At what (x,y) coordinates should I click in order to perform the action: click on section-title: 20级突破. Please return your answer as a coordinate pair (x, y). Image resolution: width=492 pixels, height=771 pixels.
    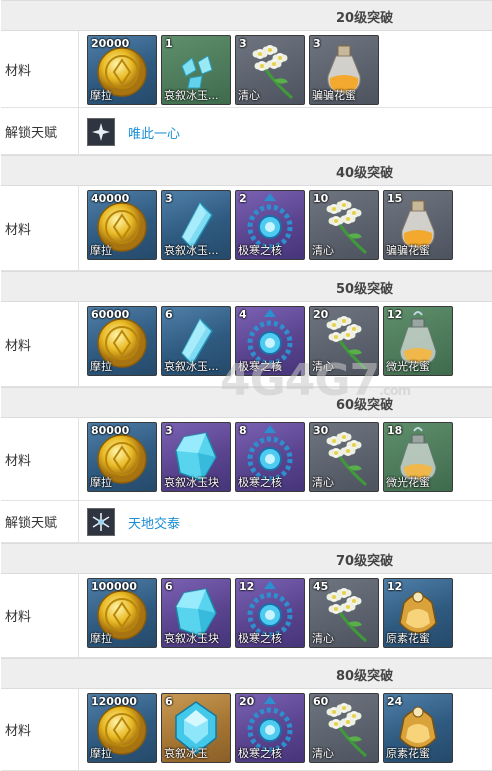
    Looking at the image, I should click on (365, 18).